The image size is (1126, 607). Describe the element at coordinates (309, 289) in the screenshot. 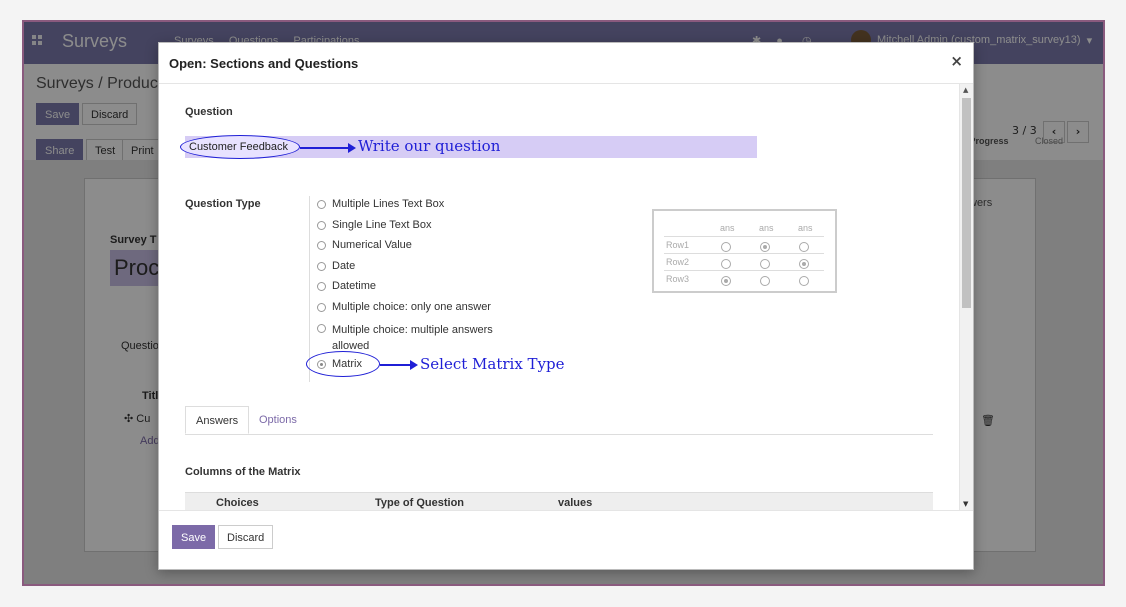

I see `question-type-radio-group` at that location.